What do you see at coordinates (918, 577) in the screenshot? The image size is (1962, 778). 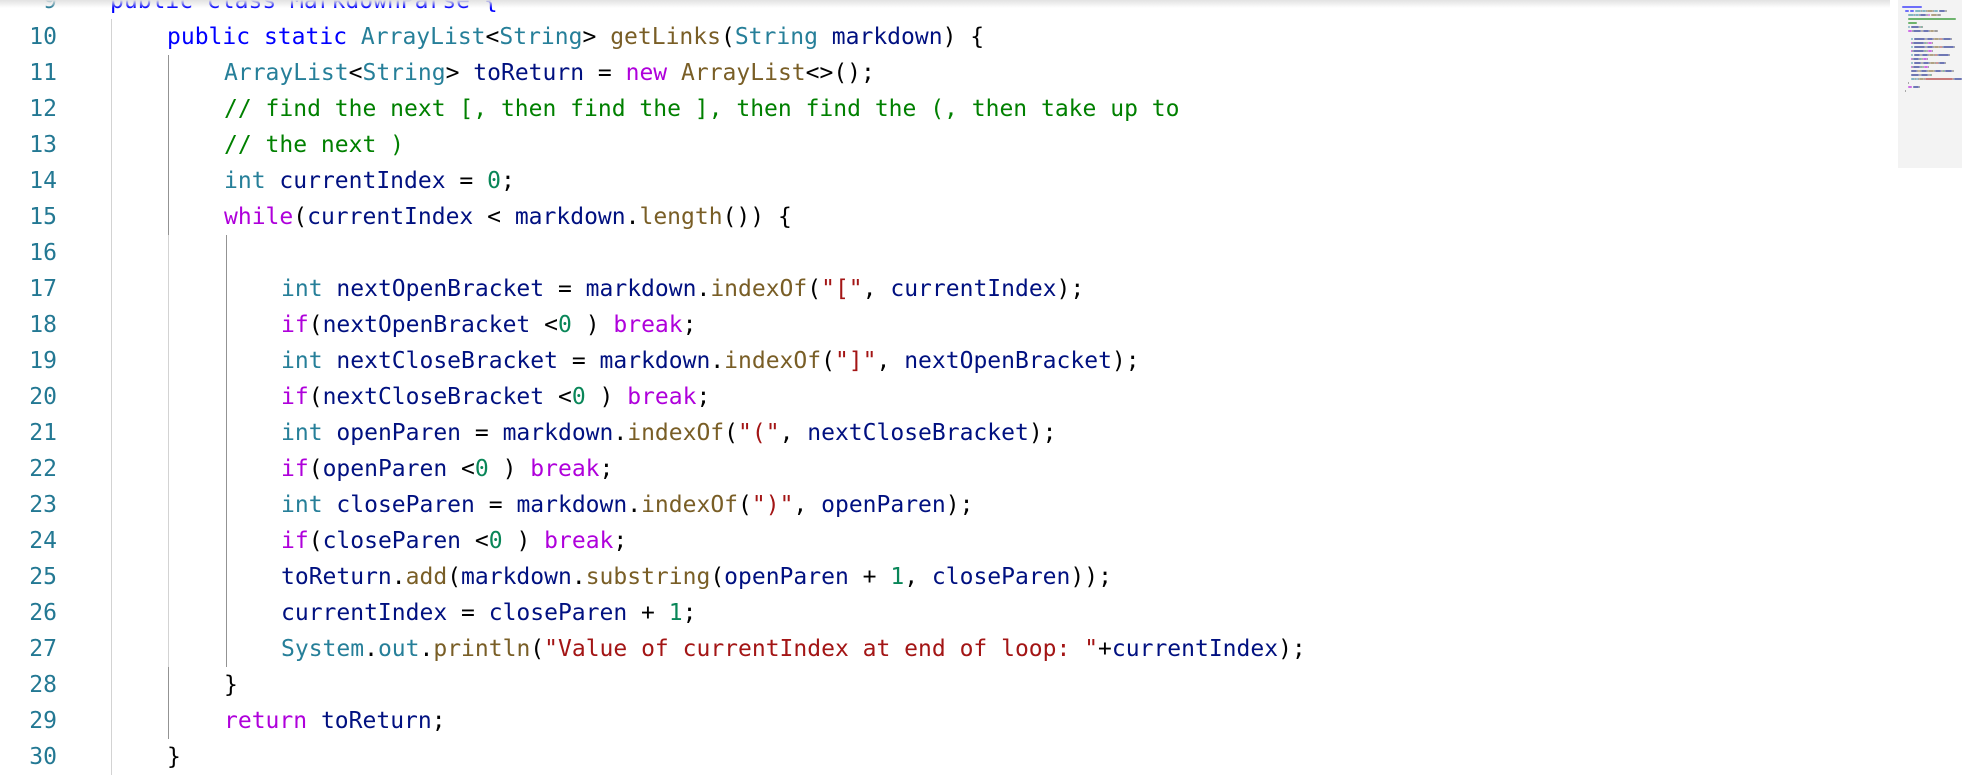 I see `code-token: ,` at bounding box center [918, 577].